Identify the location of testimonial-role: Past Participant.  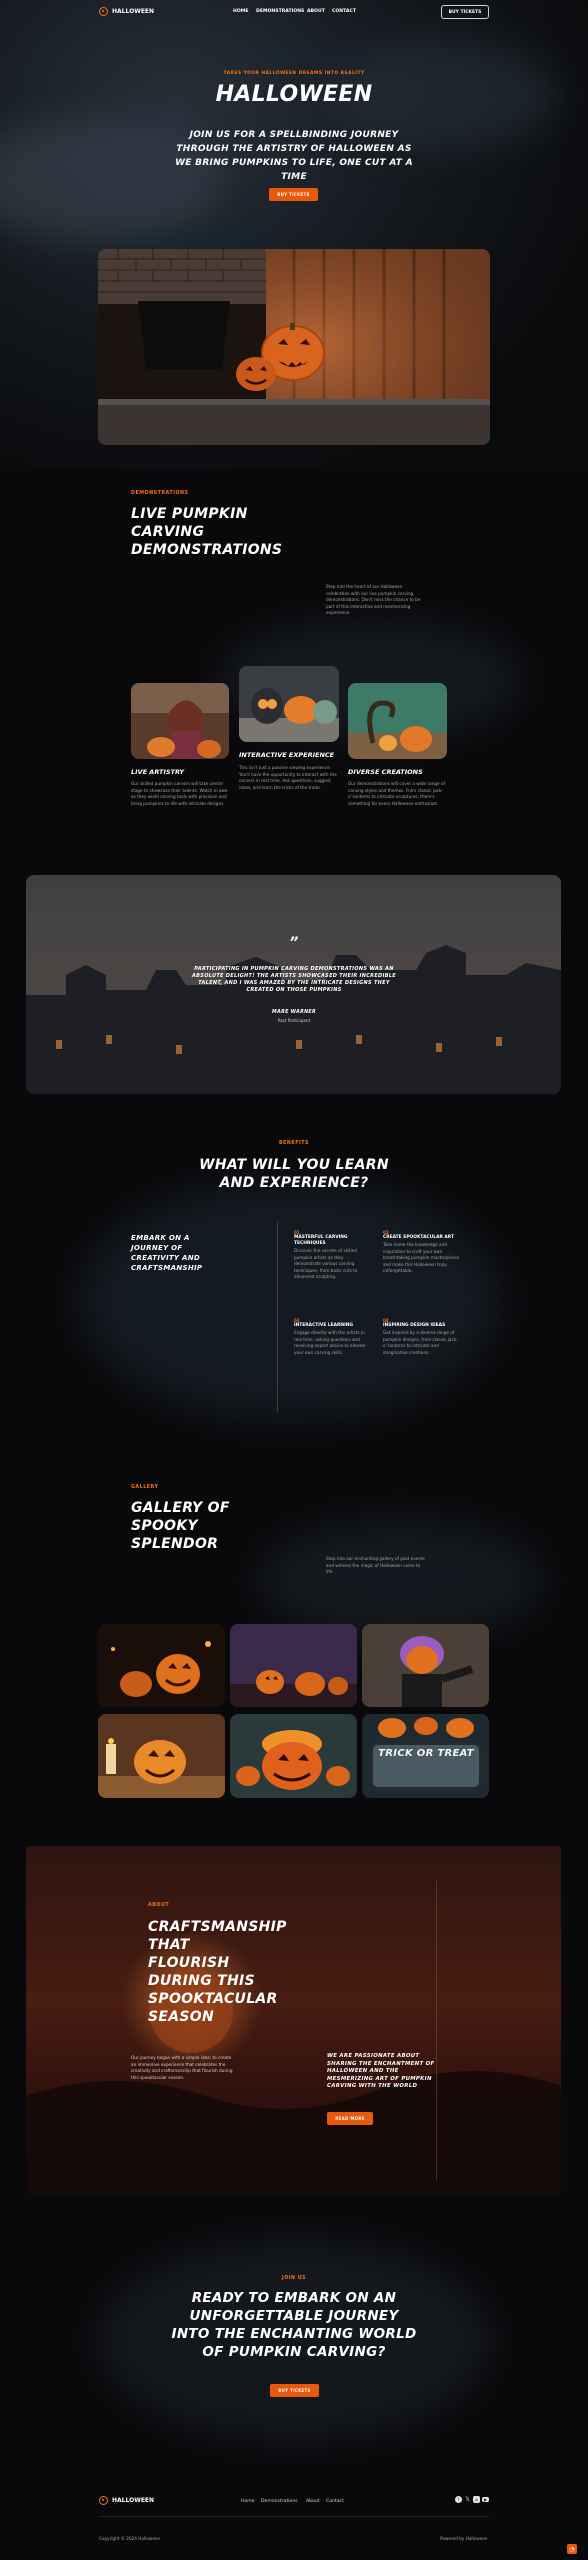
(294, 1020).